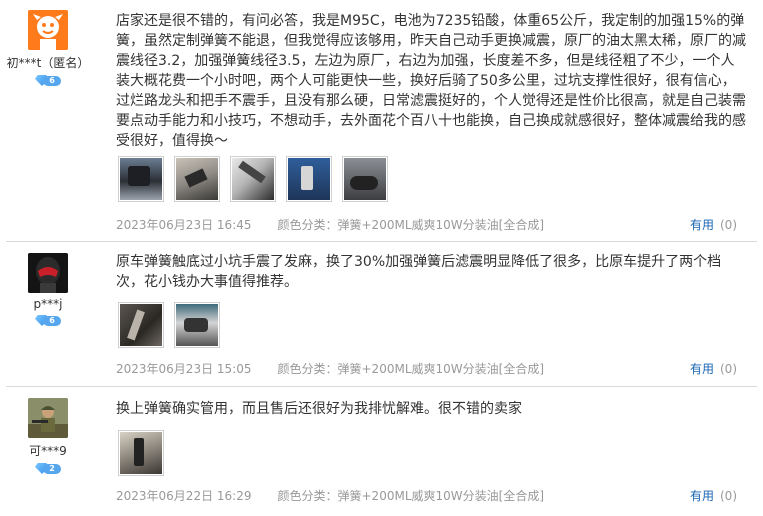  Describe the element at coordinates (48, 451) in the screenshot. I see `username: 可***9` at that location.